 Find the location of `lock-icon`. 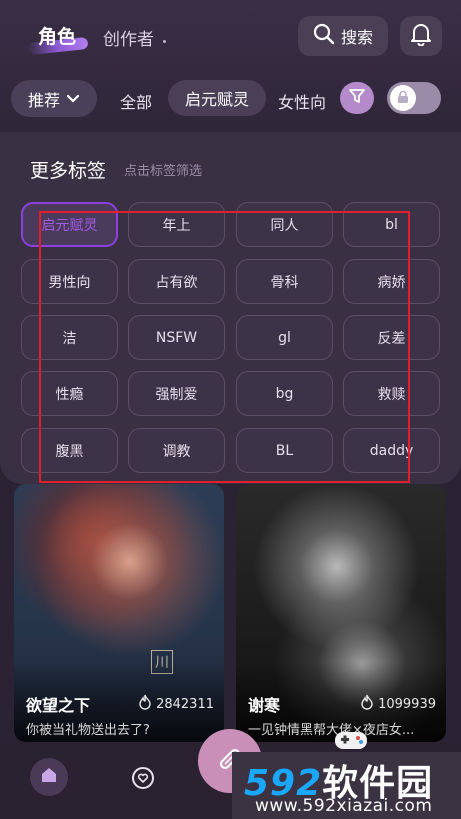

lock-icon is located at coordinates (403, 98).